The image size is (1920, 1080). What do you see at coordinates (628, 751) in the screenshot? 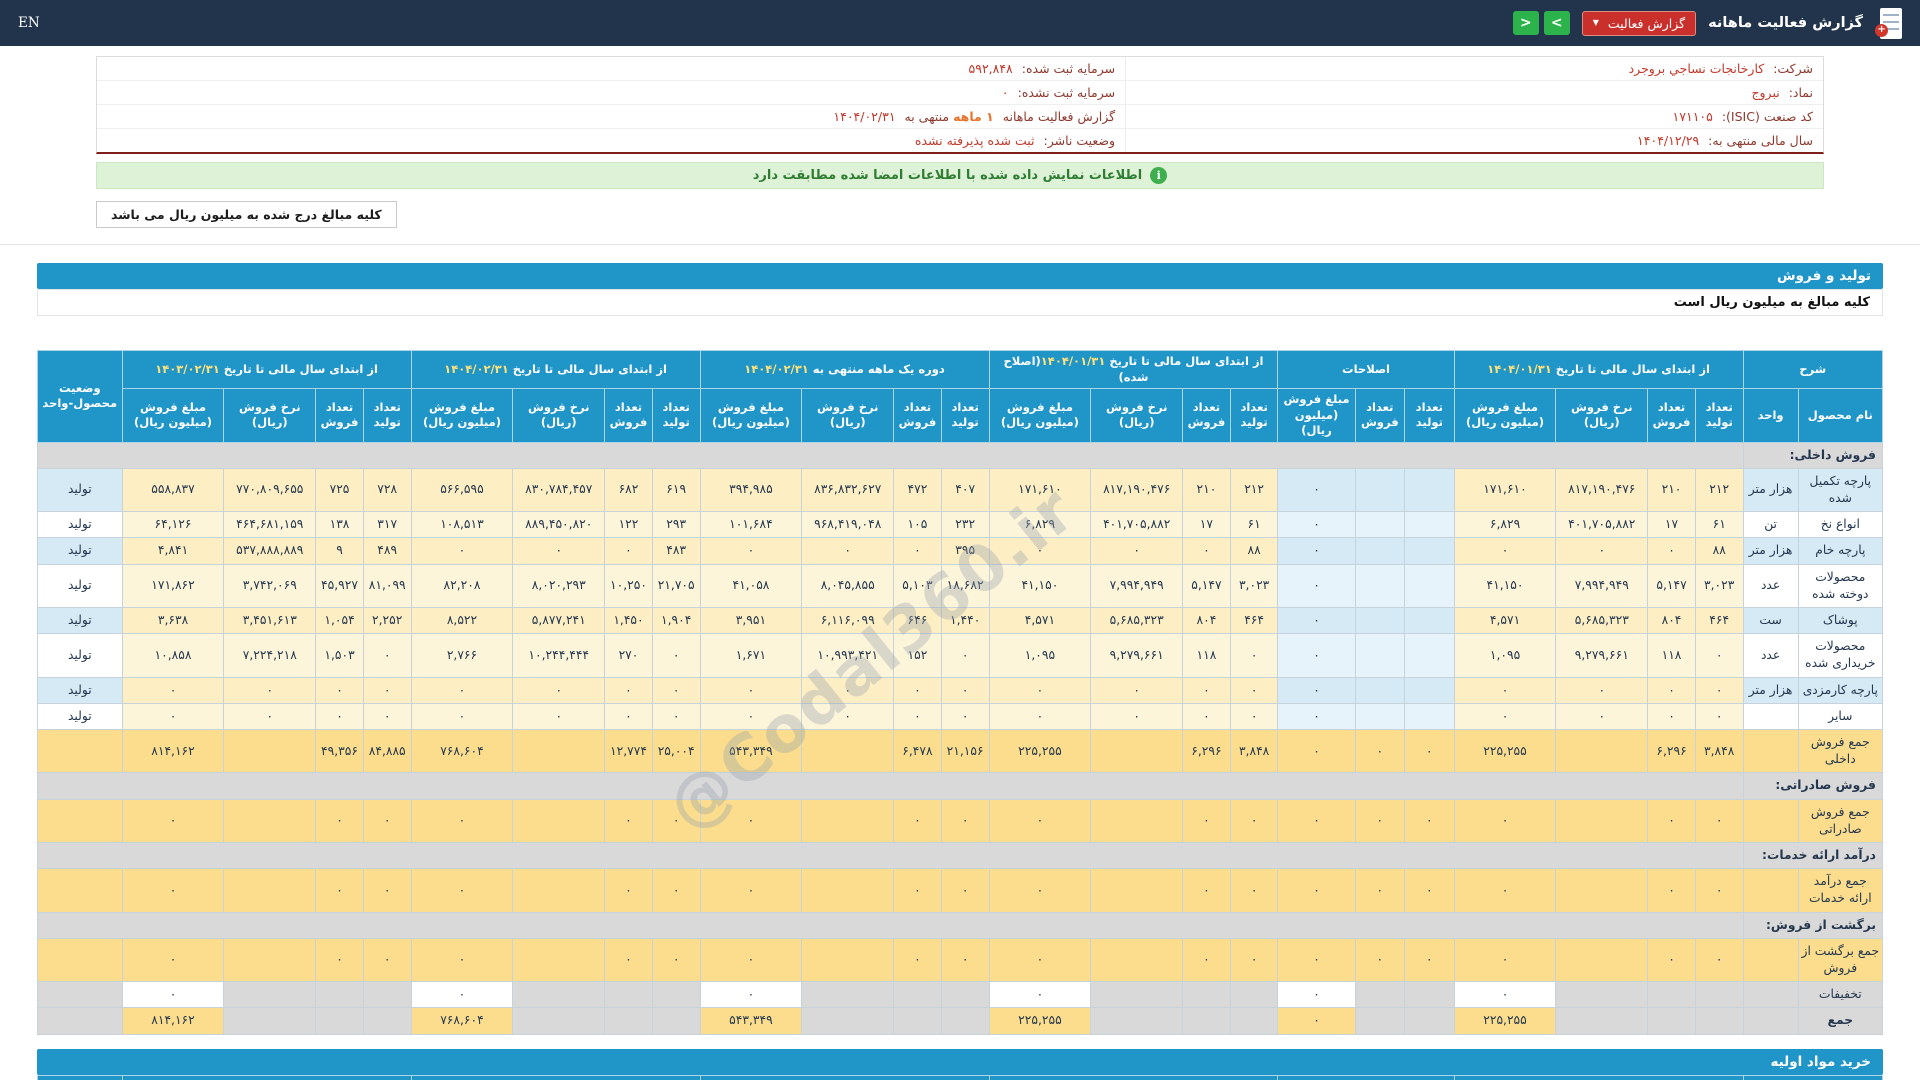
I see `cell-value: ۱۲,۷۷۴` at bounding box center [628, 751].